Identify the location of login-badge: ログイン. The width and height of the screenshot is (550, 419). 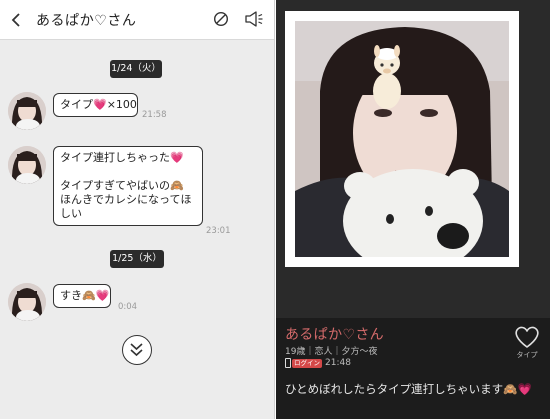
(307, 363).